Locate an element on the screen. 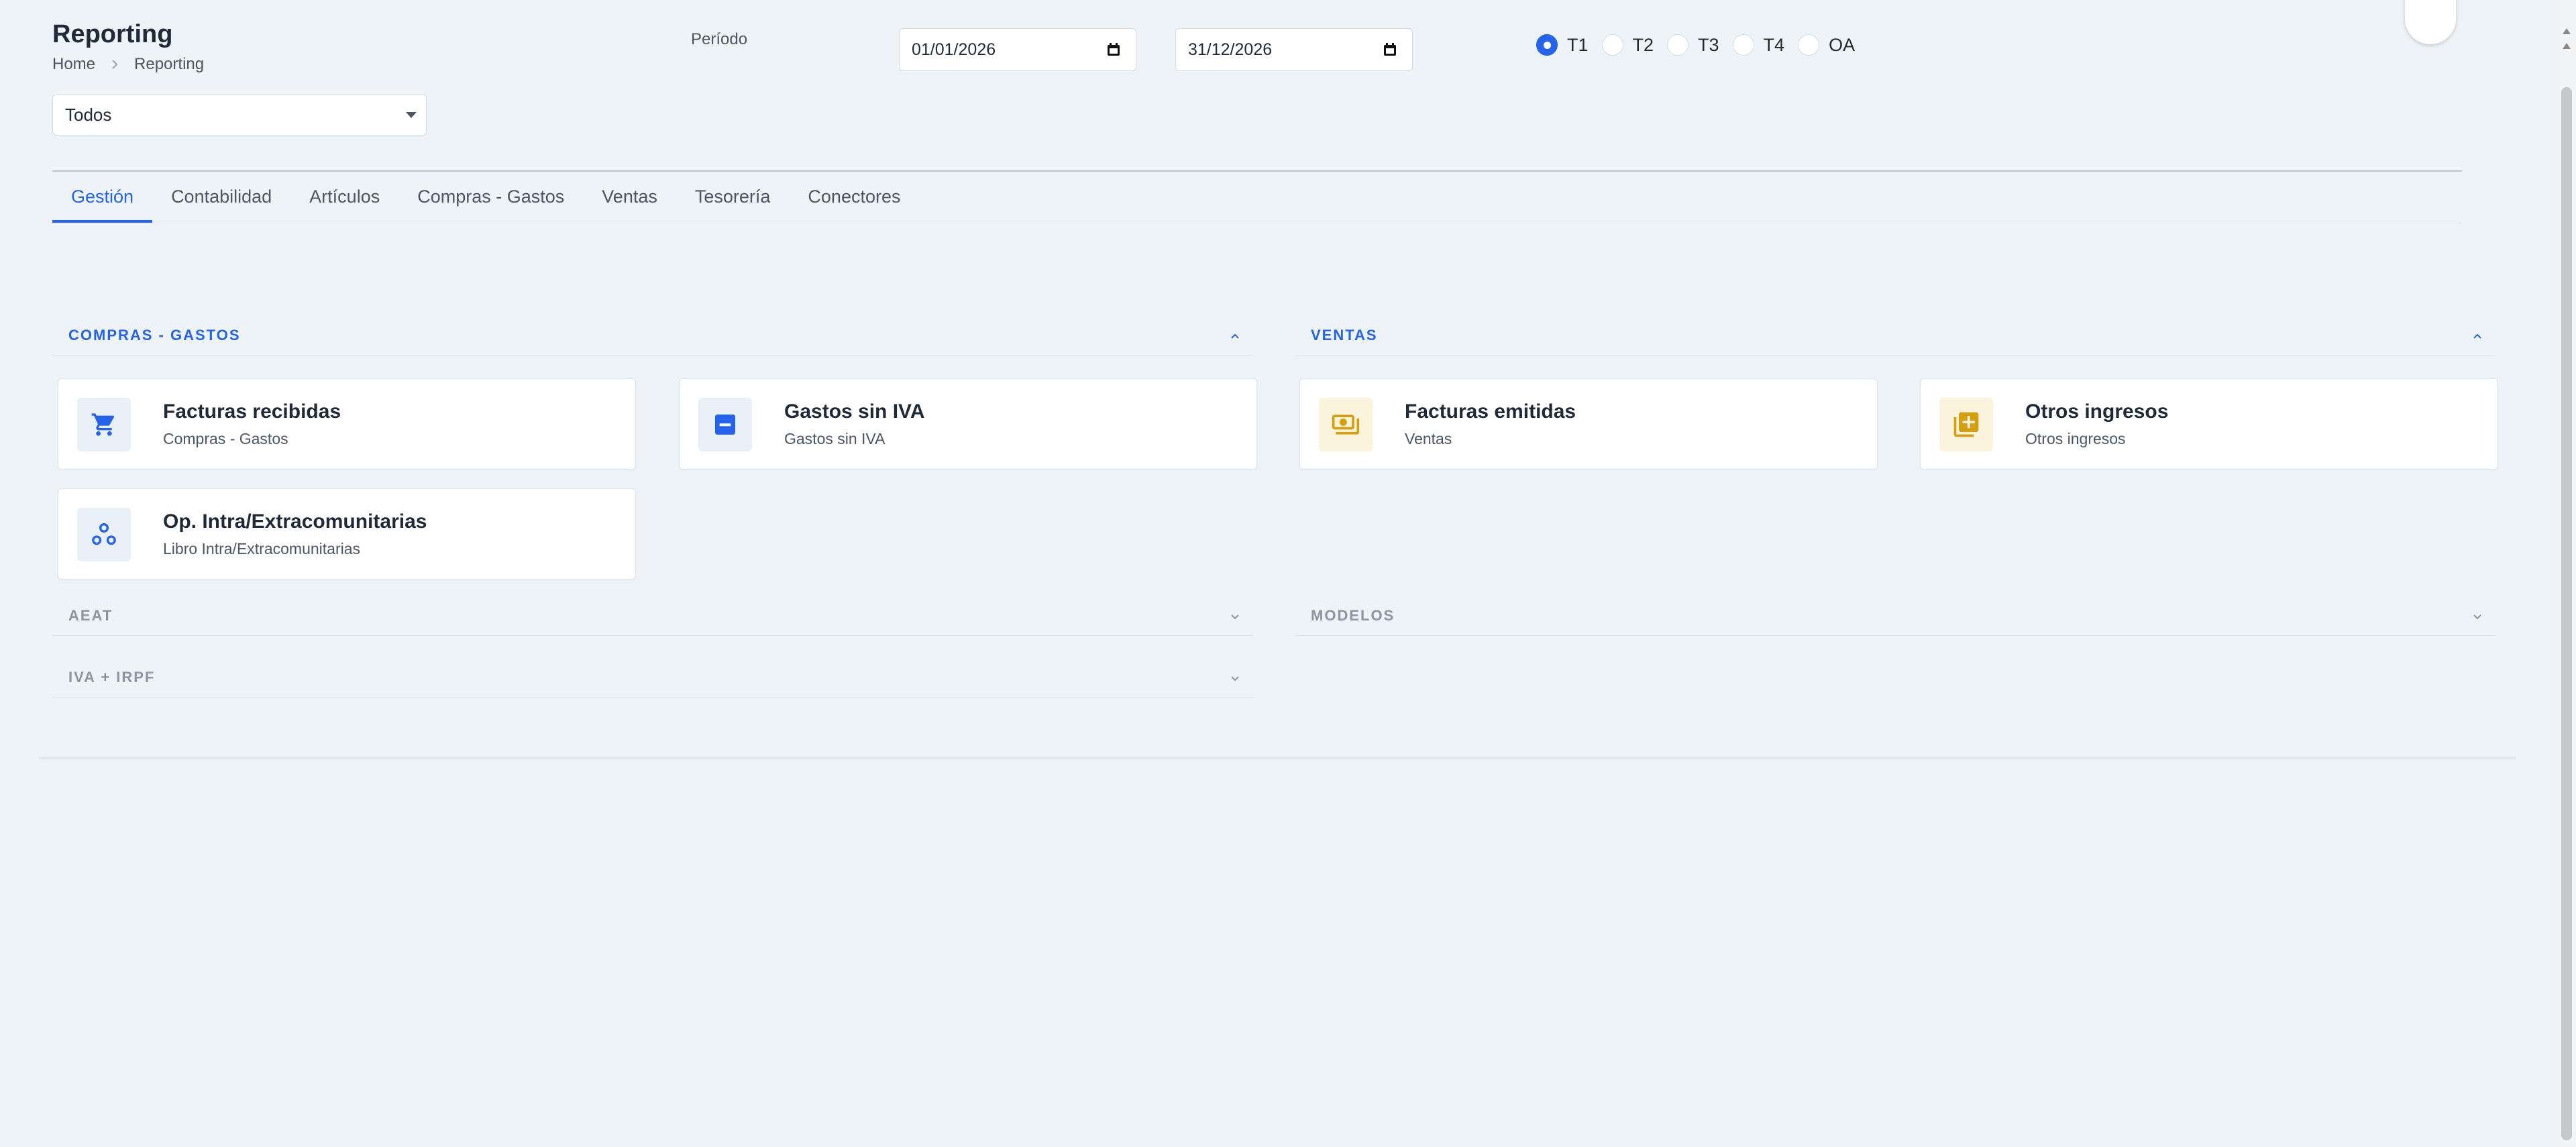 Image resolution: width=2576 pixels, height=1147 pixels. card-facturas-recibidas: Facturas recibidas Compras - Gastos is located at coordinates (347, 424).